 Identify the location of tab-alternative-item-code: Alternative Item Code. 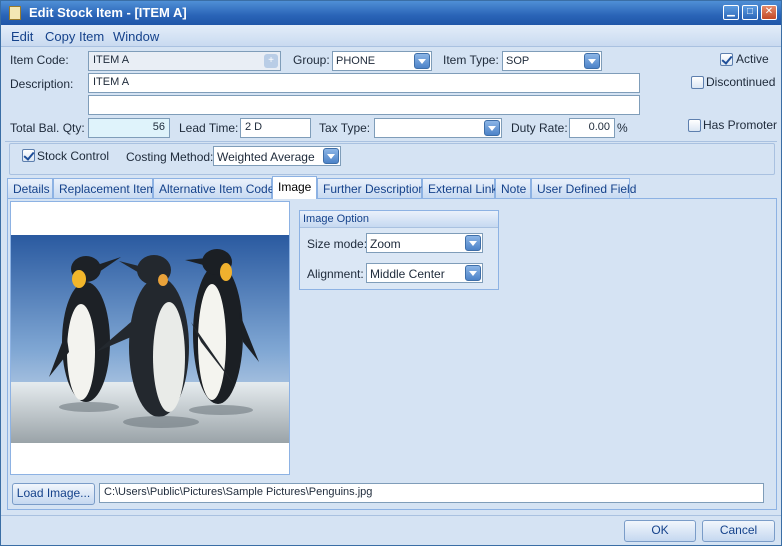
(213, 188).